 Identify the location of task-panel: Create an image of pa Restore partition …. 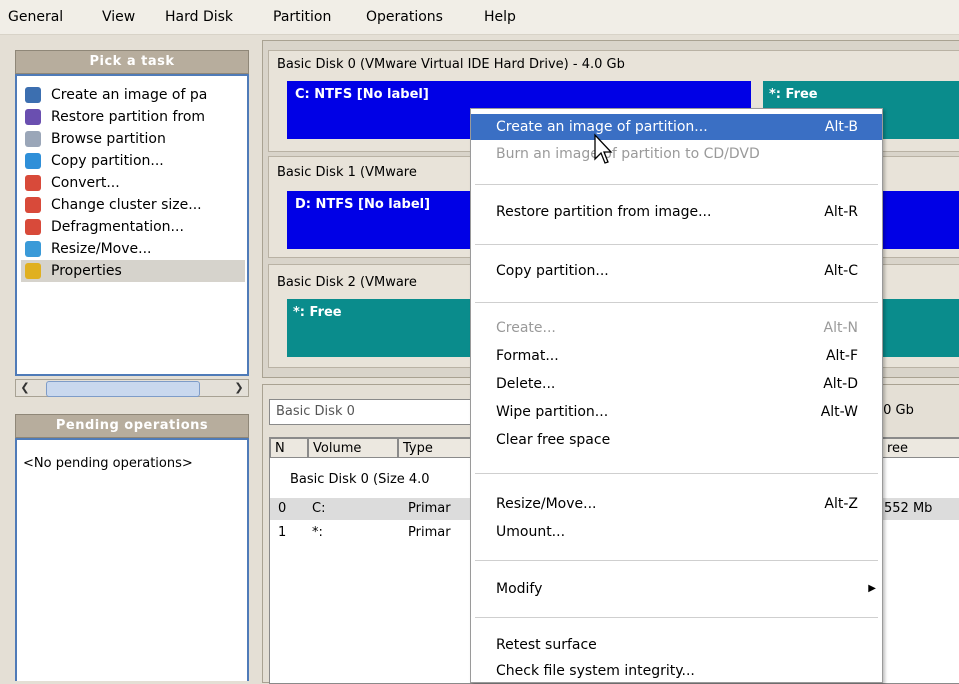
(132, 225).